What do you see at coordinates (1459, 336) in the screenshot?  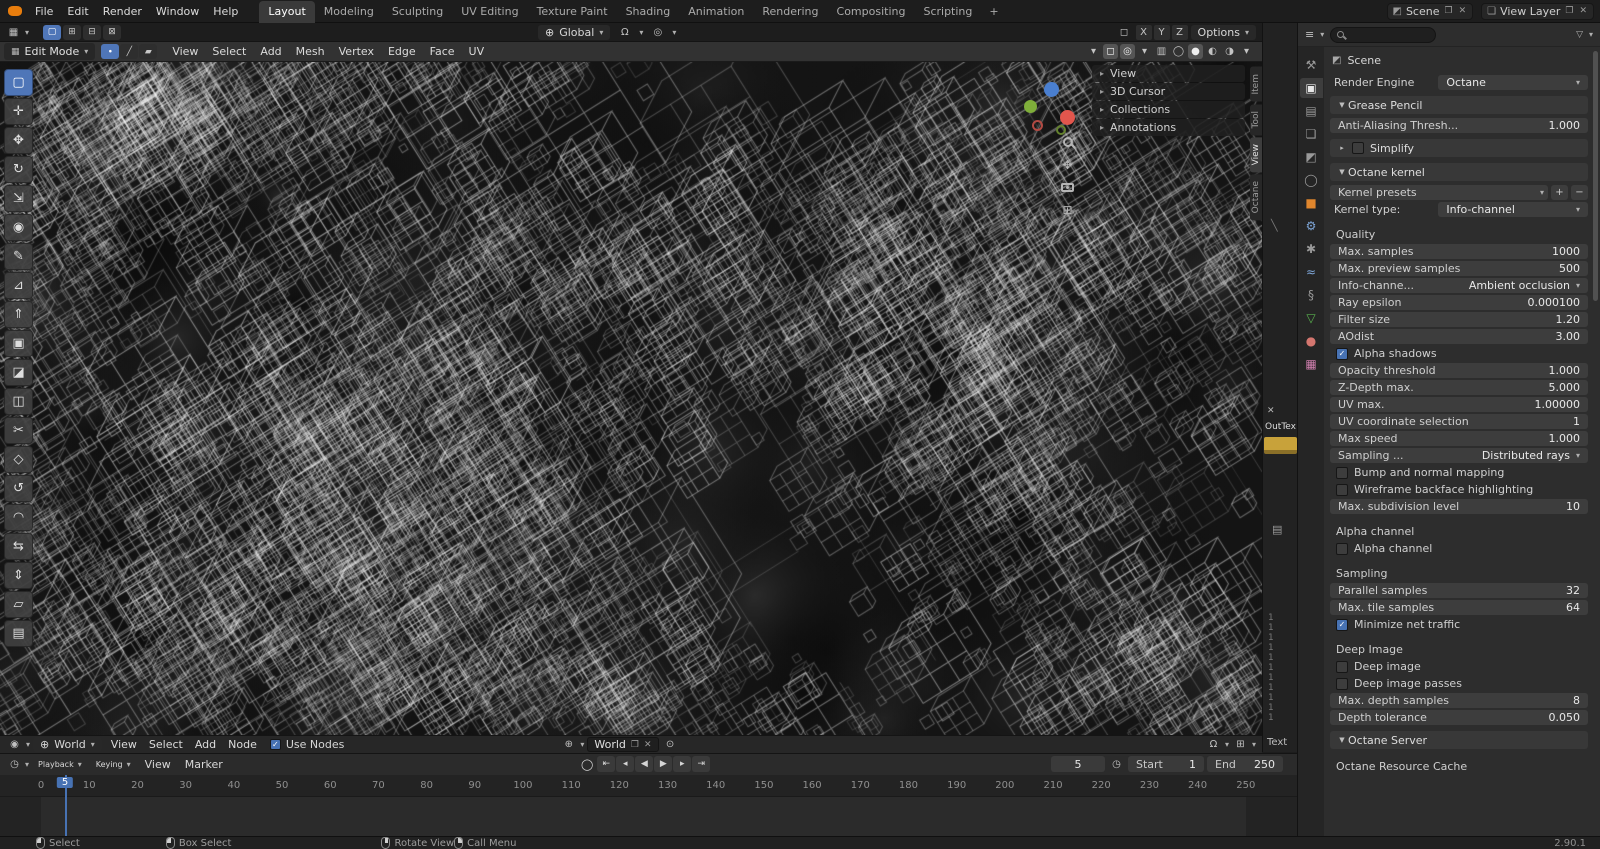 I see `prop-row: ✓ AOdist 3.00 ▾ + −` at bounding box center [1459, 336].